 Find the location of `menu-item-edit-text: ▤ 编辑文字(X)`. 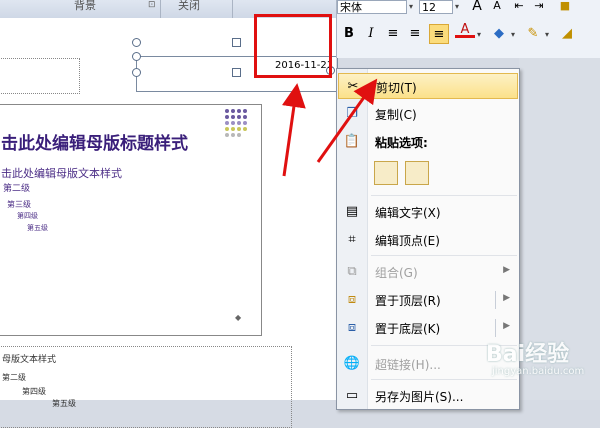

menu-item-edit-text: ▤ 编辑文字(X) is located at coordinates (428, 212).